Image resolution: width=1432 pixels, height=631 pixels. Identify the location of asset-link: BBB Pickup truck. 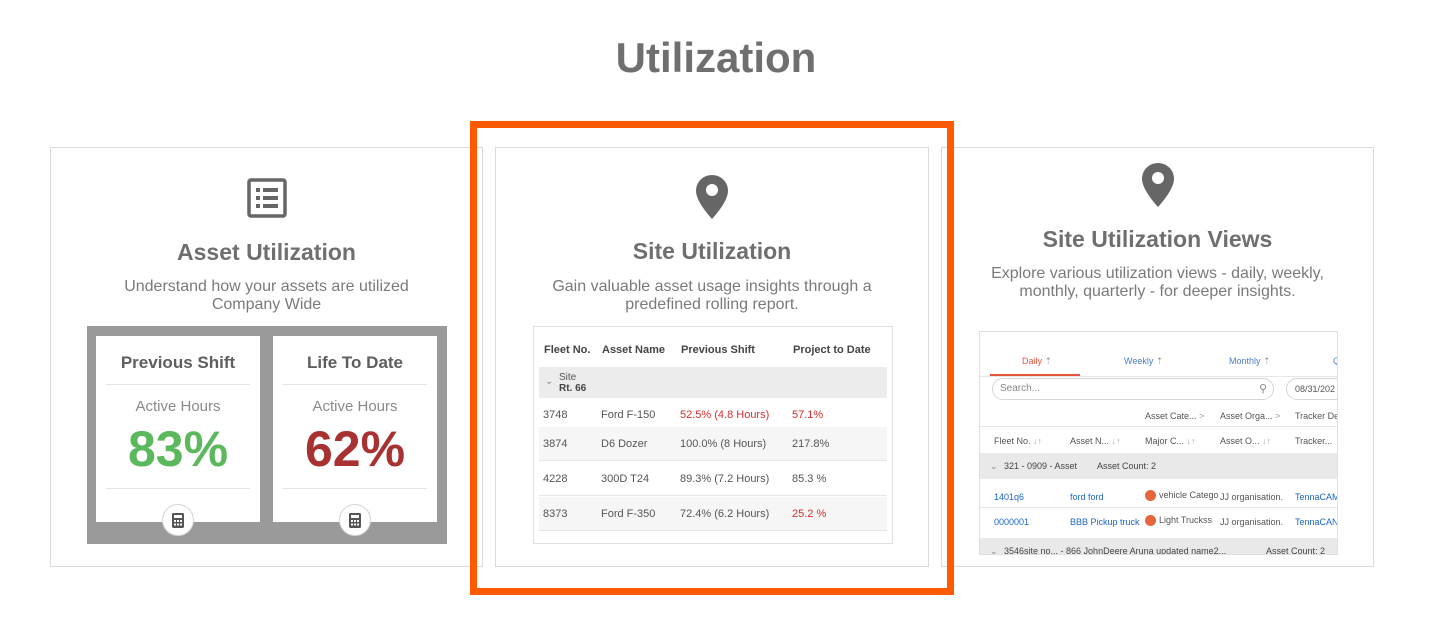
(1105, 522).